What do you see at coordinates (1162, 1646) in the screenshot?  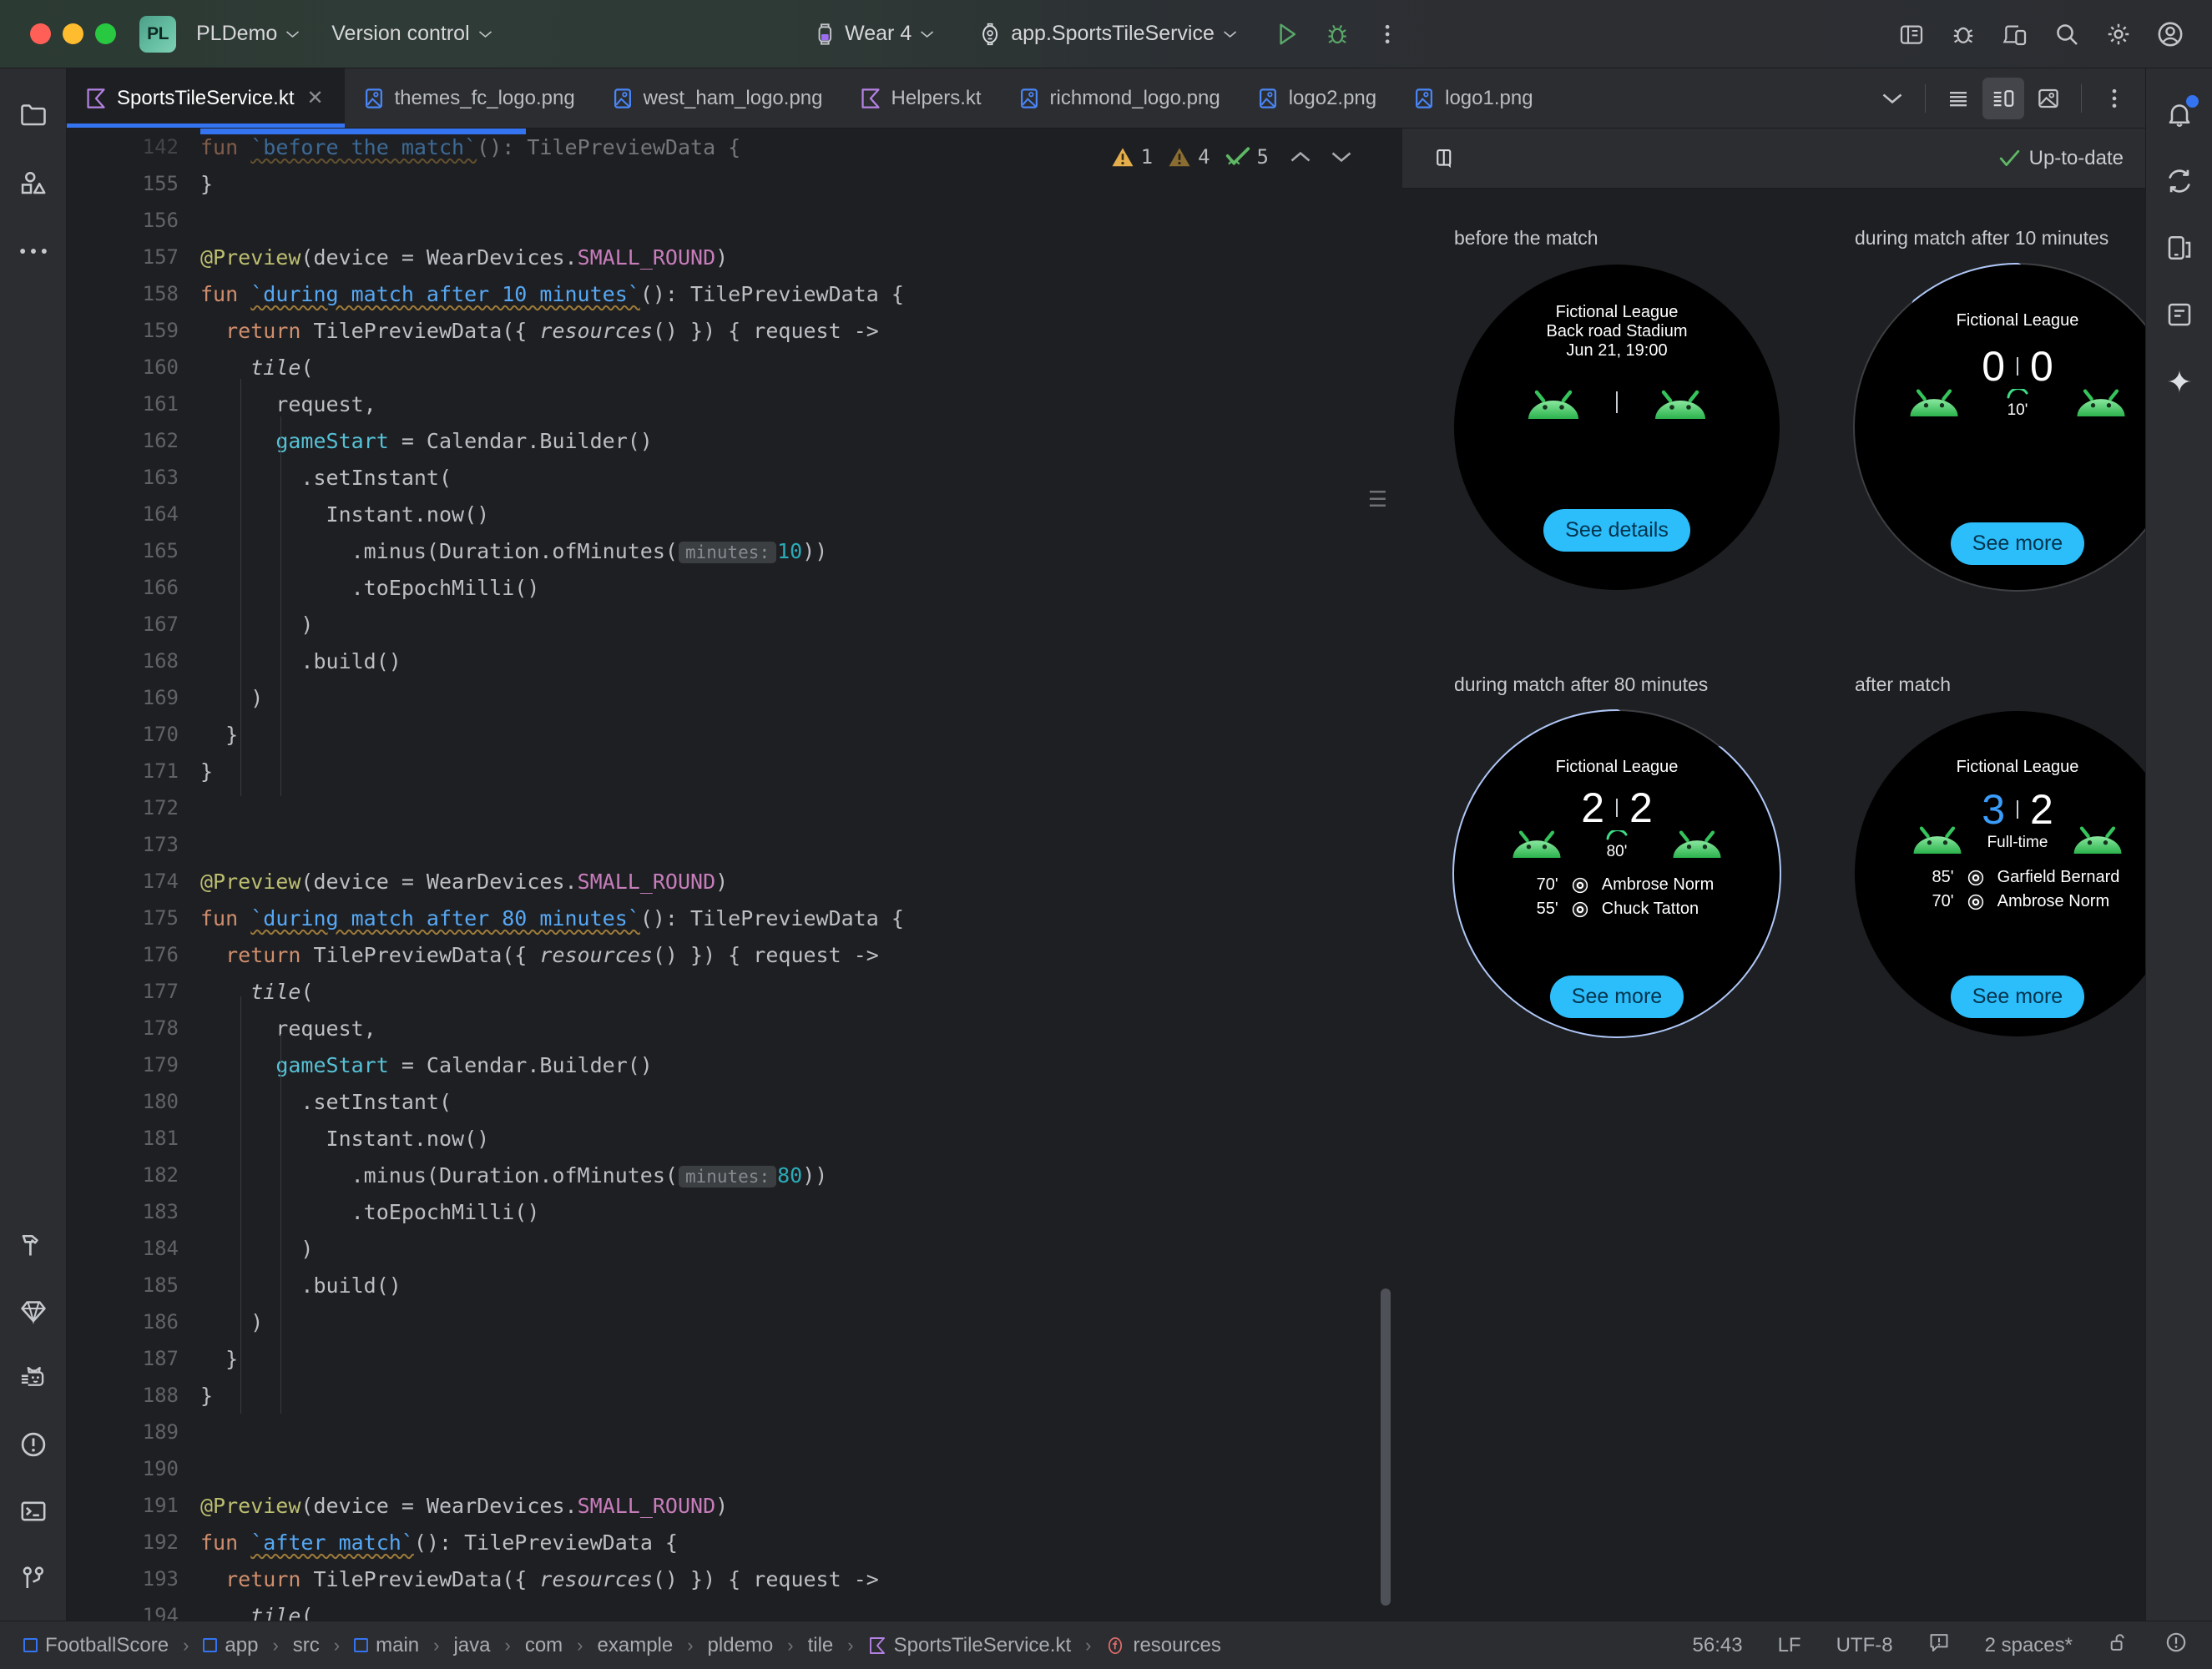 I see `breadcrumb-item: resources` at bounding box center [1162, 1646].